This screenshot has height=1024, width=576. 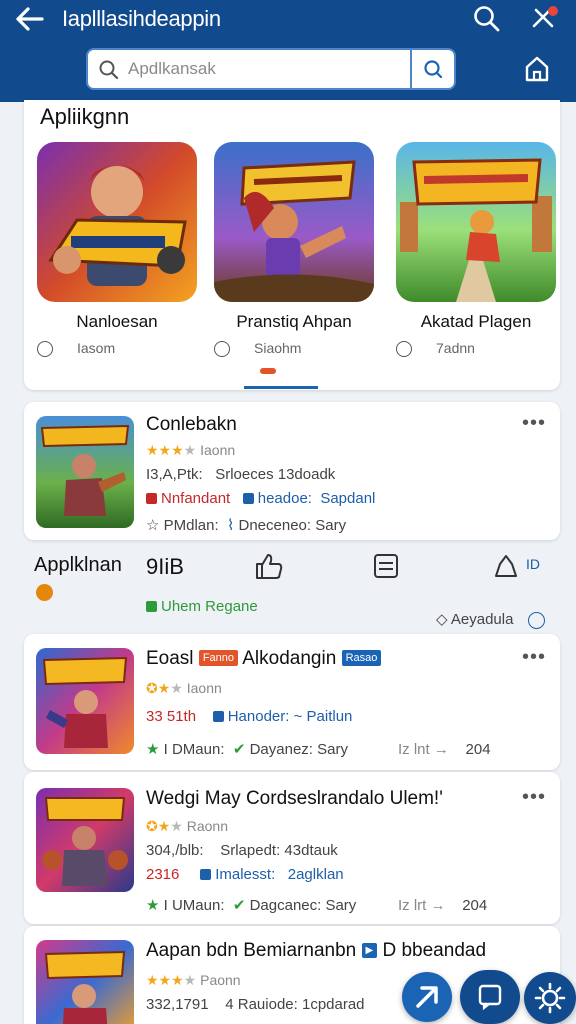 I want to click on app-meta-line: ★ I UMaun: ✔ Dagcanec: Sary Iz lrt → 204, so click(x=316, y=905).